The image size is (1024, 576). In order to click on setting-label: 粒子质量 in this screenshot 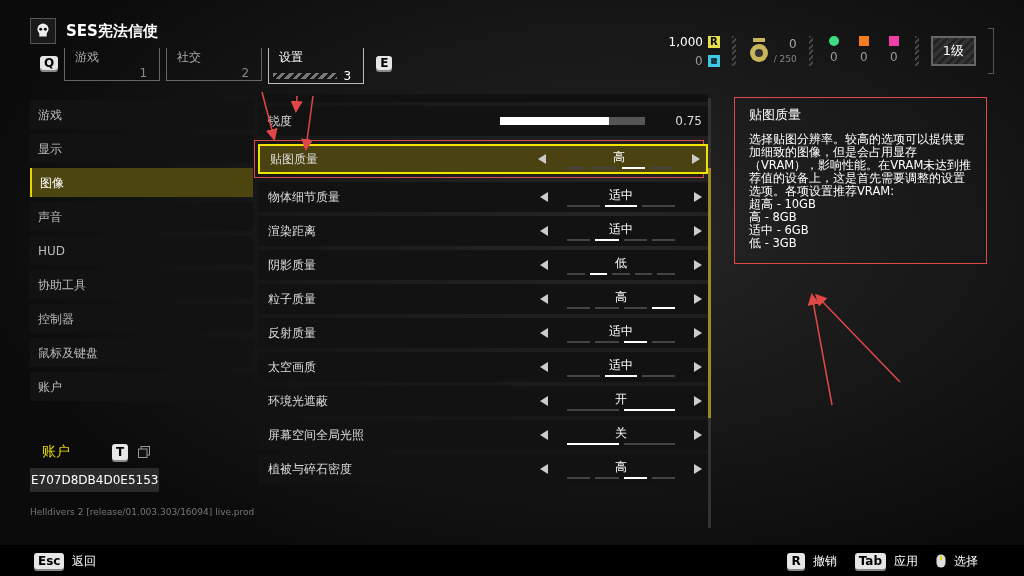, I will do `click(292, 299)`.